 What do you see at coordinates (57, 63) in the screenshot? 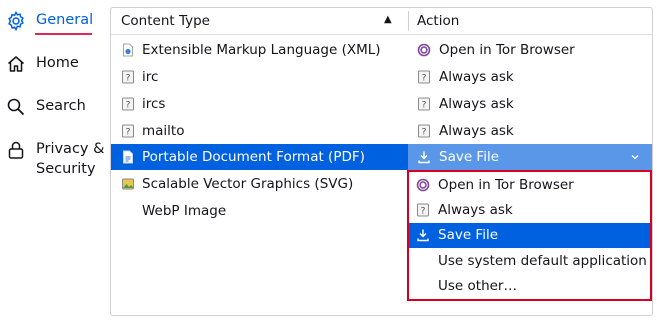
I see `nav-label-home: Home` at bounding box center [57, 63].